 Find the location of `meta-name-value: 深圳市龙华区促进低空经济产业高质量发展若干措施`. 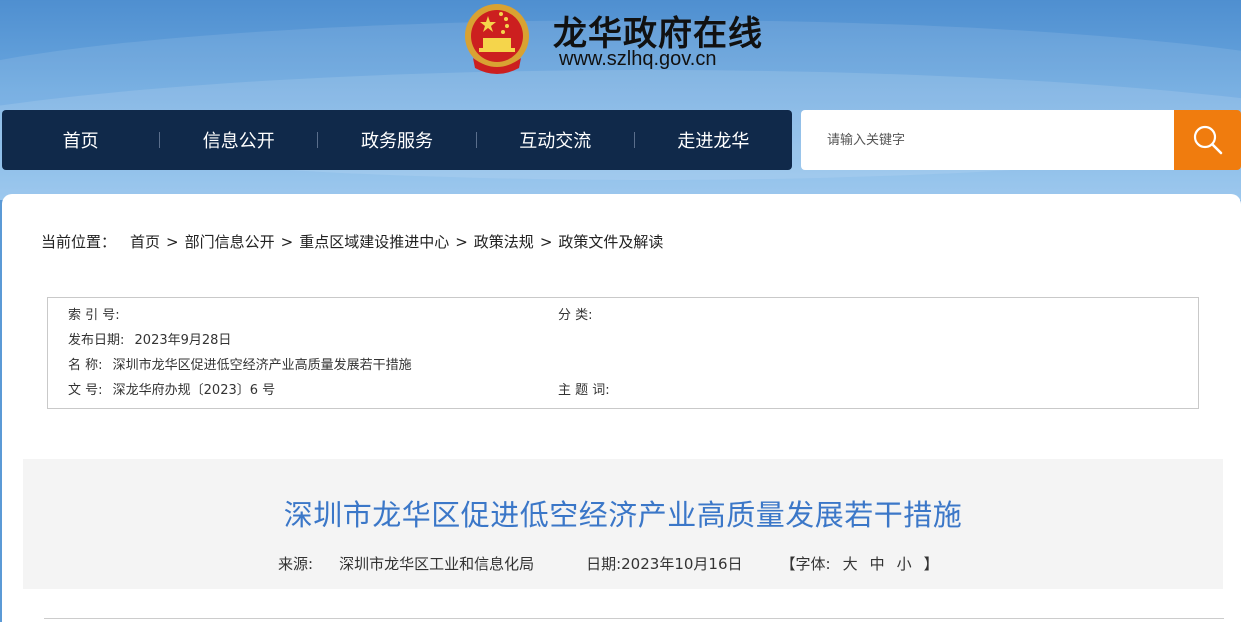

meta-name-value: 深圳市龙华区促进低空经济产业高质量发展若干措施 is located at coordinates (262, 365).